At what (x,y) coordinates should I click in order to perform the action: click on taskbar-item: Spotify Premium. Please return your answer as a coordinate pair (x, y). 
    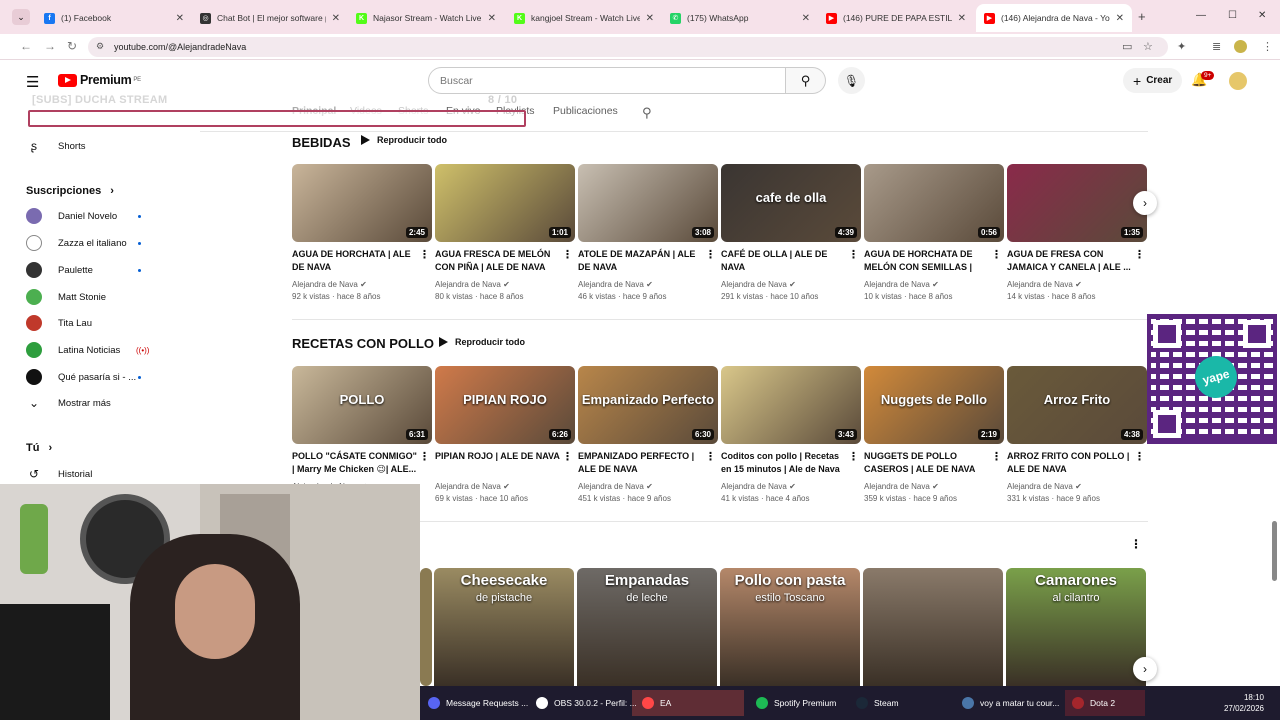
    Looking at the image, I should click on (796, 703).